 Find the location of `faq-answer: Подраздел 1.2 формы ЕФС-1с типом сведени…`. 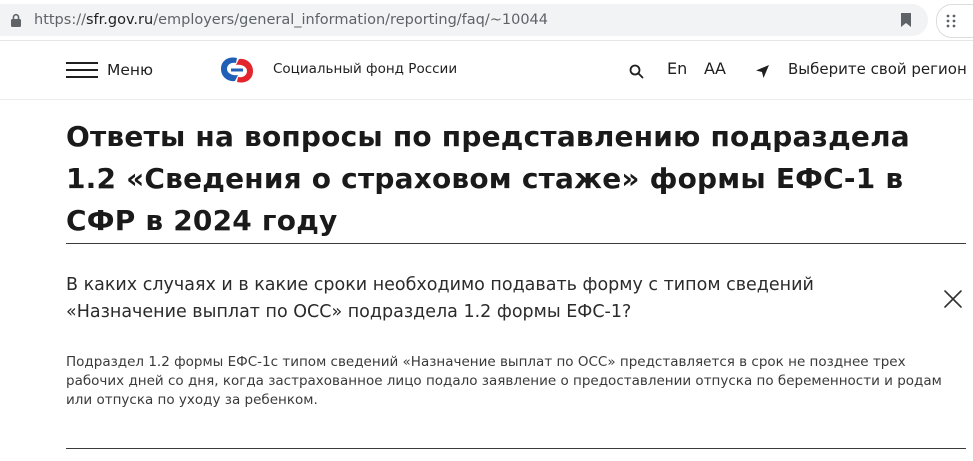

faq-answer: Подраздел 1.2 формы ЕФС-1с типом сведени… is located at coordinates (504, 381).